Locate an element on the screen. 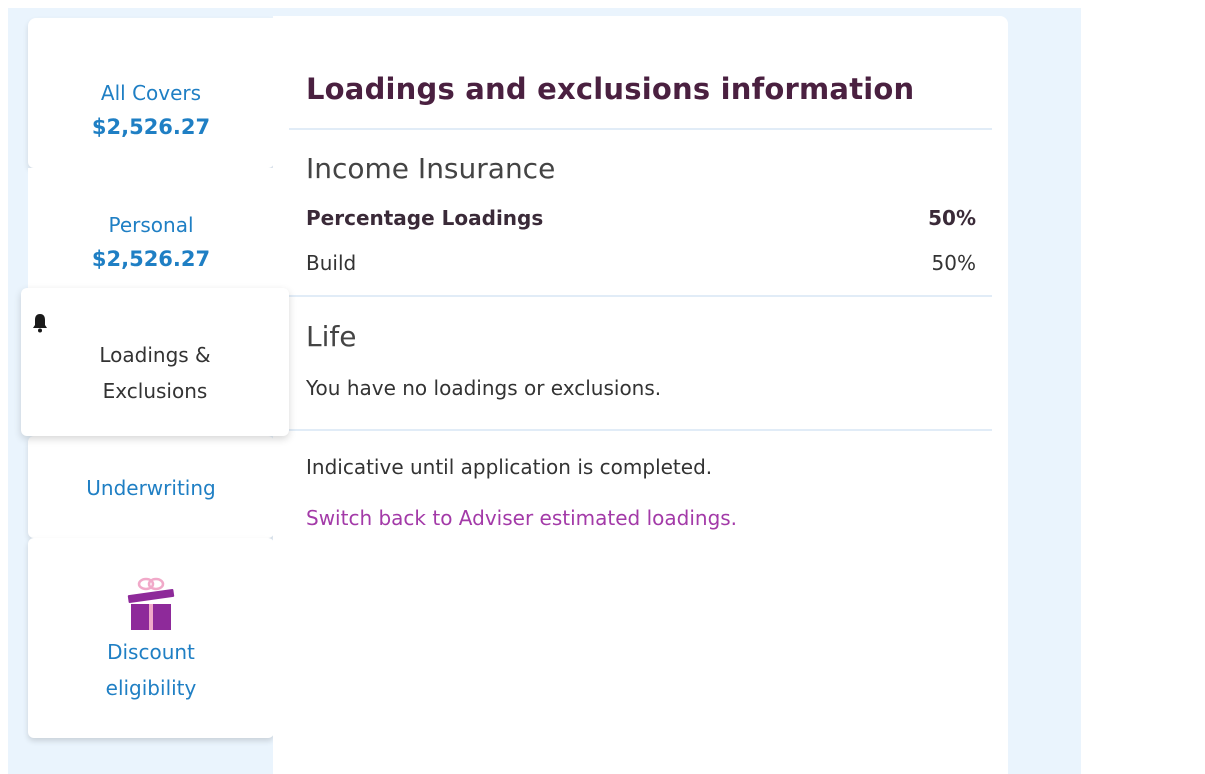  tab-discount-eligibility-label: Discount eligibility is located at coordinates (151, 670).